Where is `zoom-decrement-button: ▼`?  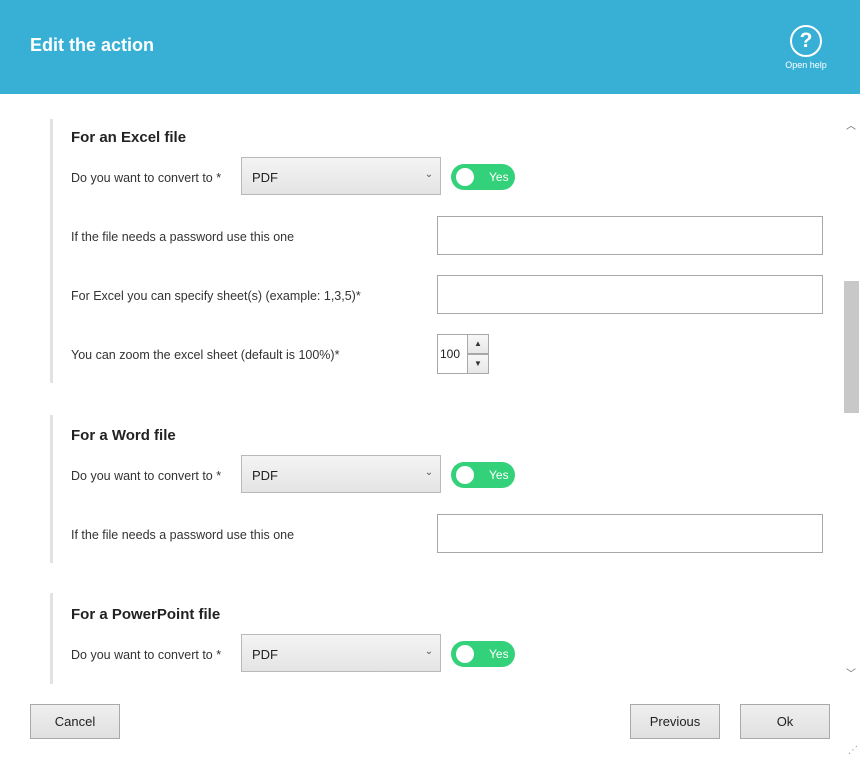 zoom-decrement-button: ▼ is located at coordinates (478, 364).